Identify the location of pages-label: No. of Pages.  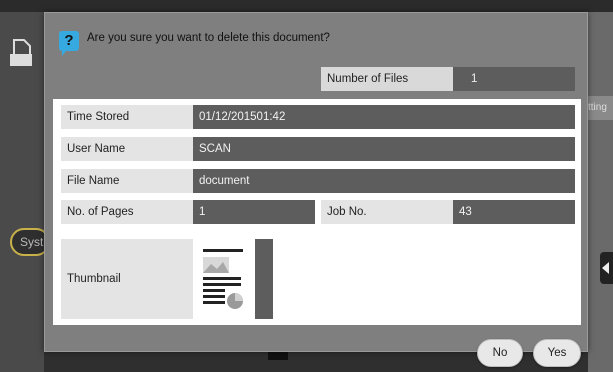
(127, 212).